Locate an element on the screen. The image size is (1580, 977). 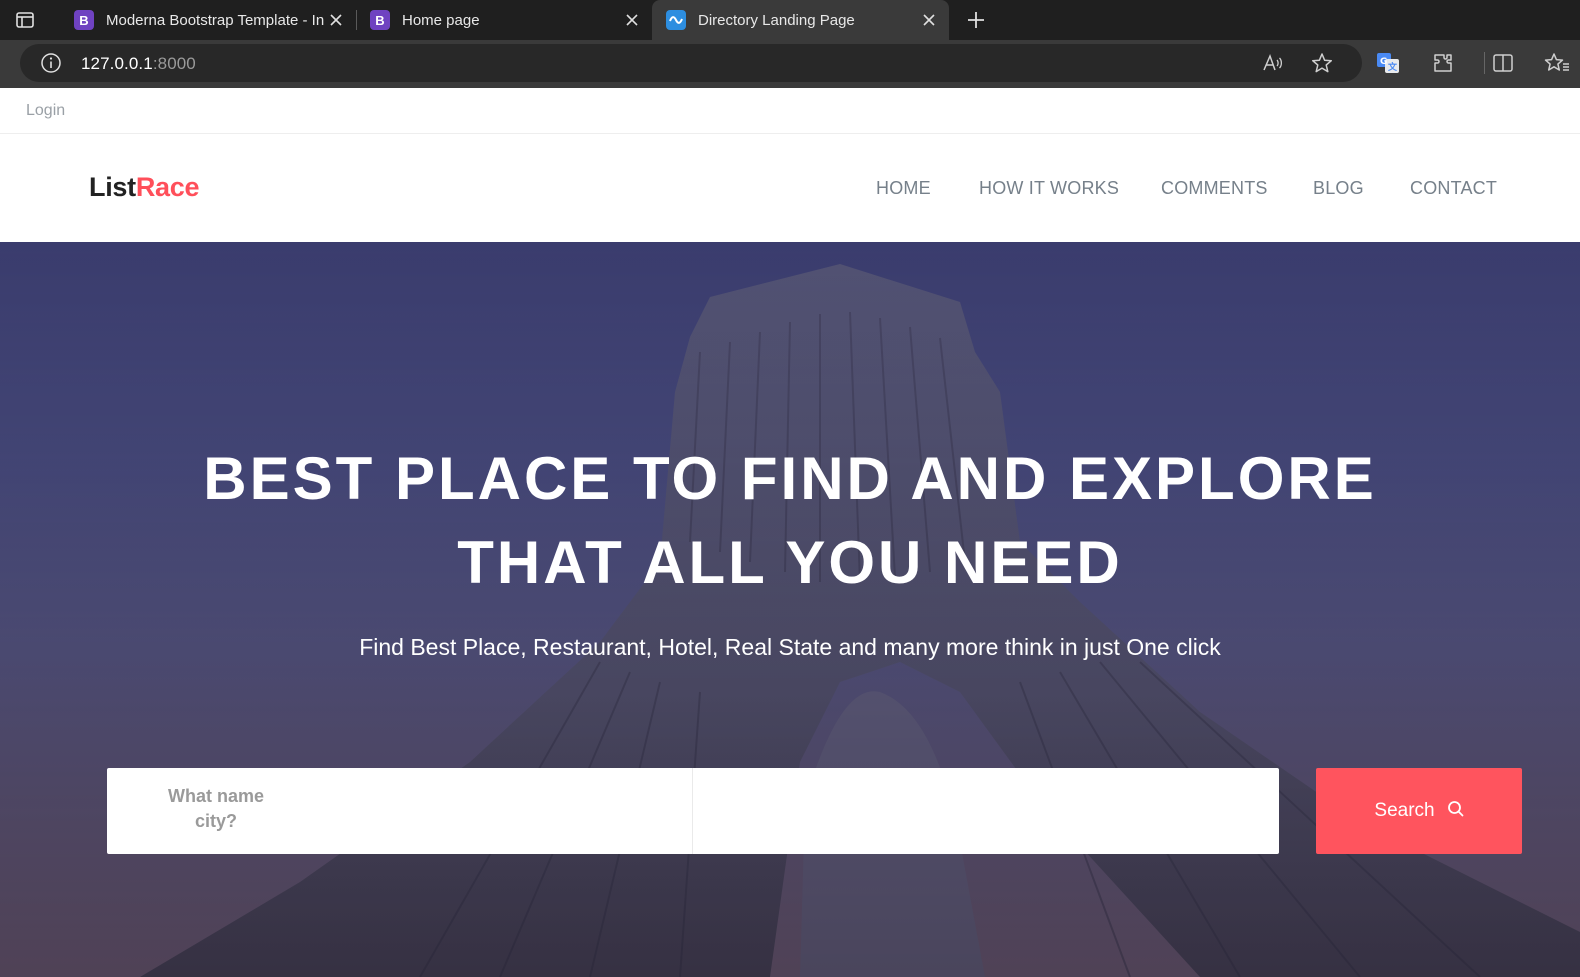
brand-logo: ListRace is located at coordinates (144, 187).